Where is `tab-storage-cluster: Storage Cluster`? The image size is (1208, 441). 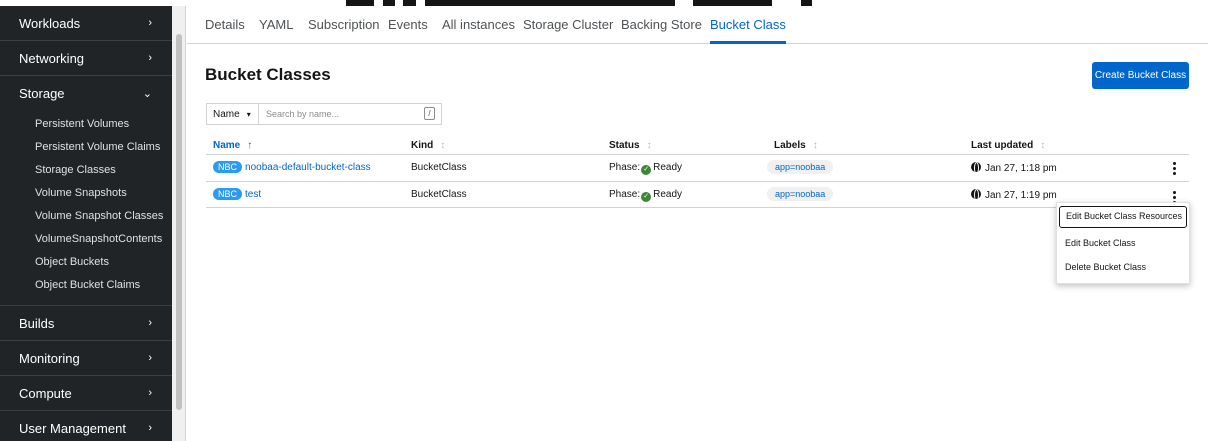
tab-storage-cluster: Storage Cluster is located at coordinates (568, 25).